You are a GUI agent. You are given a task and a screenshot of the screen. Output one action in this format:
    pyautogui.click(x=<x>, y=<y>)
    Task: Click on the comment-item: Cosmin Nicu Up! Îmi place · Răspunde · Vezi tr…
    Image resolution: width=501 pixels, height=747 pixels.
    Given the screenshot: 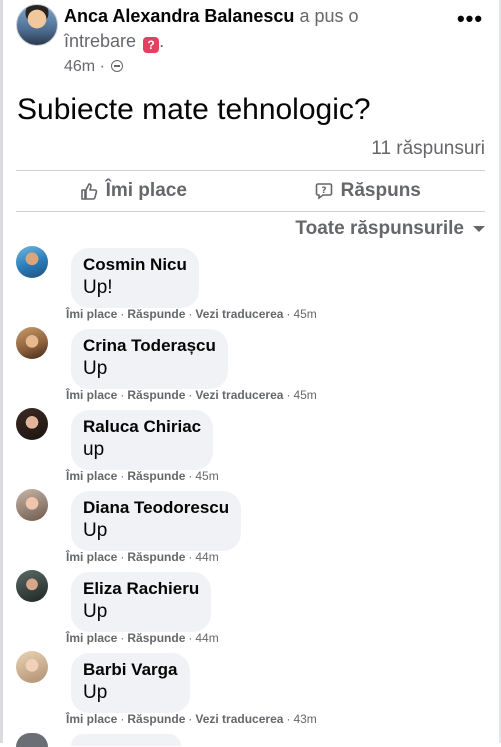 What is the action you would take?
    pyautogui.click(x=250, y=286)
    